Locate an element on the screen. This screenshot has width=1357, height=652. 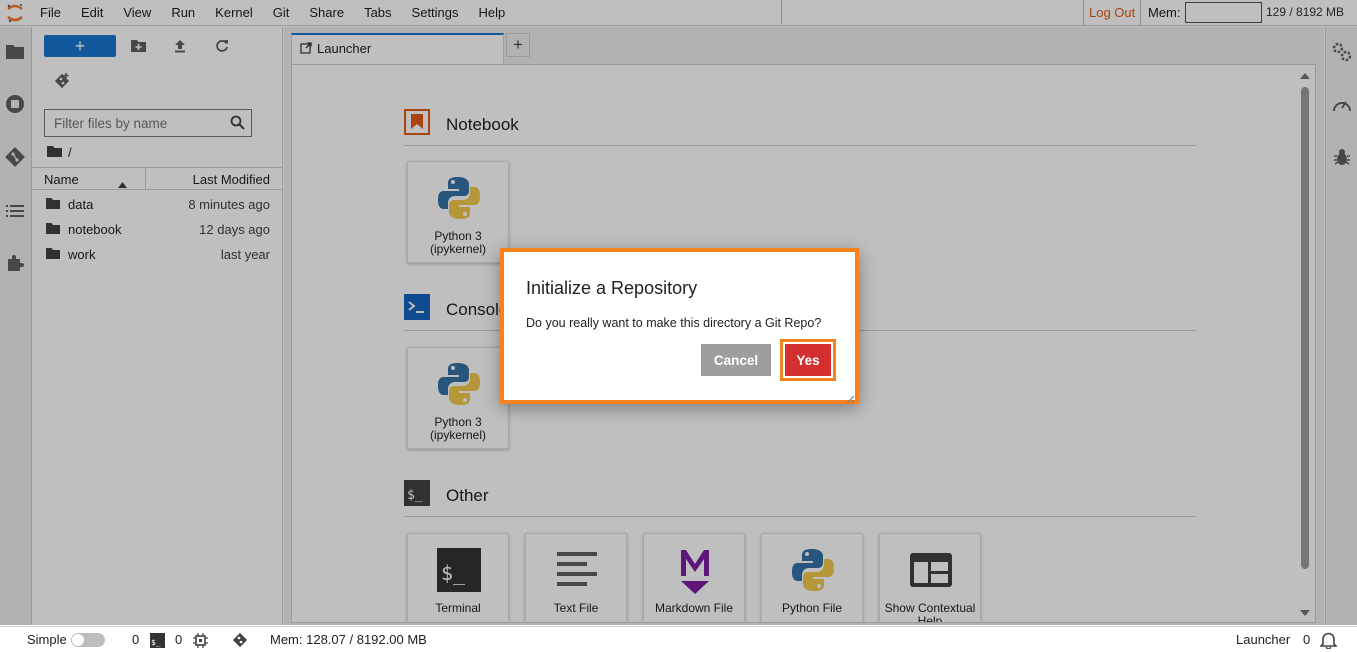
yes-button: Yes is located at coordinates (808, 360).